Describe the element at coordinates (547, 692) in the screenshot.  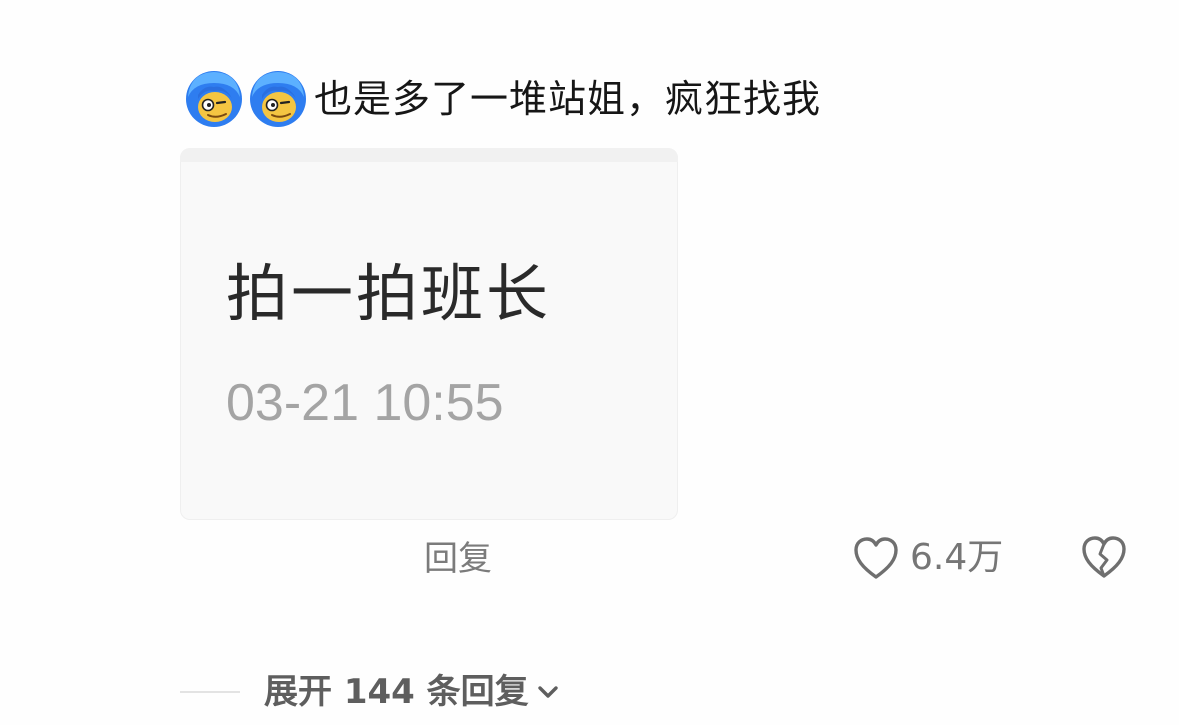
I see `chevron-down-icon` at that location.